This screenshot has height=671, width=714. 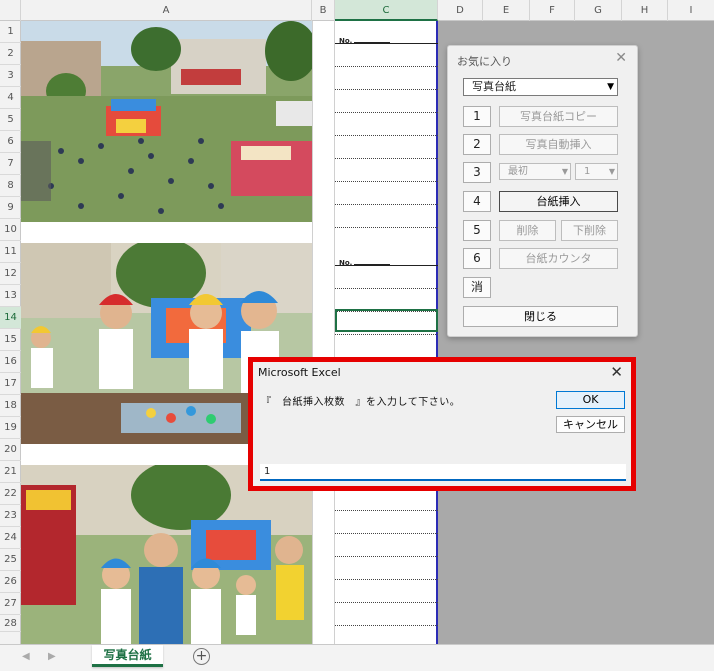 I want to click on row-header: 10, so click(x=10, y=230).